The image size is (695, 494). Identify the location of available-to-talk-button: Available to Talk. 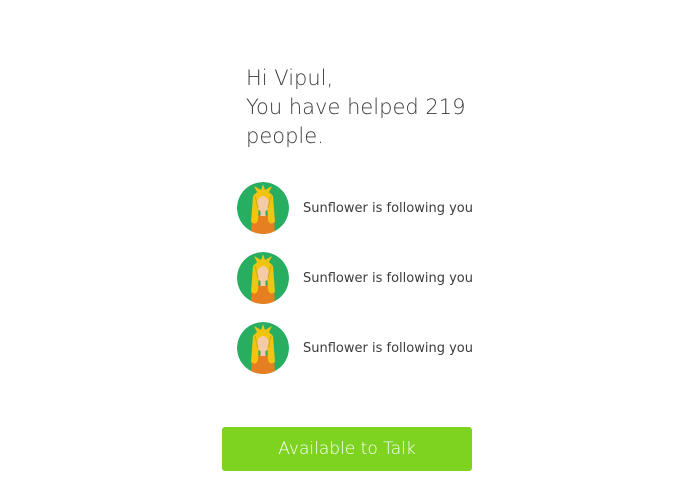
(347, 449).